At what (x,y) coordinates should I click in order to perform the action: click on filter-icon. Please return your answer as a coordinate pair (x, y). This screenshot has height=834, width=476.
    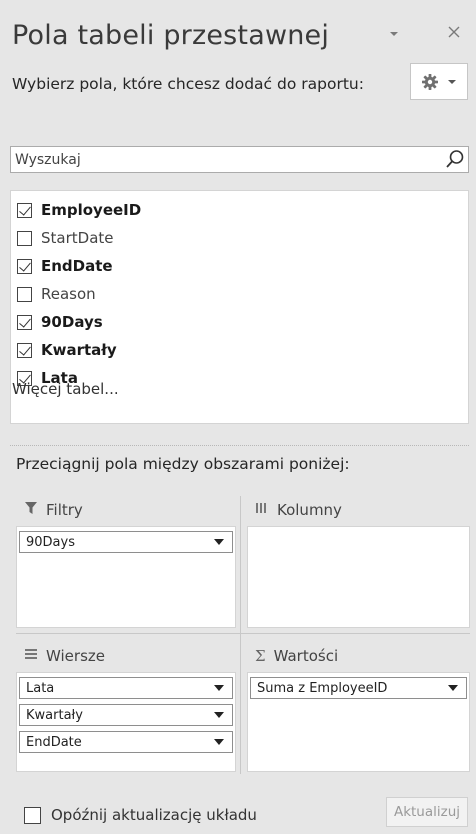
    Looking at the image, I should click on (31, 510).